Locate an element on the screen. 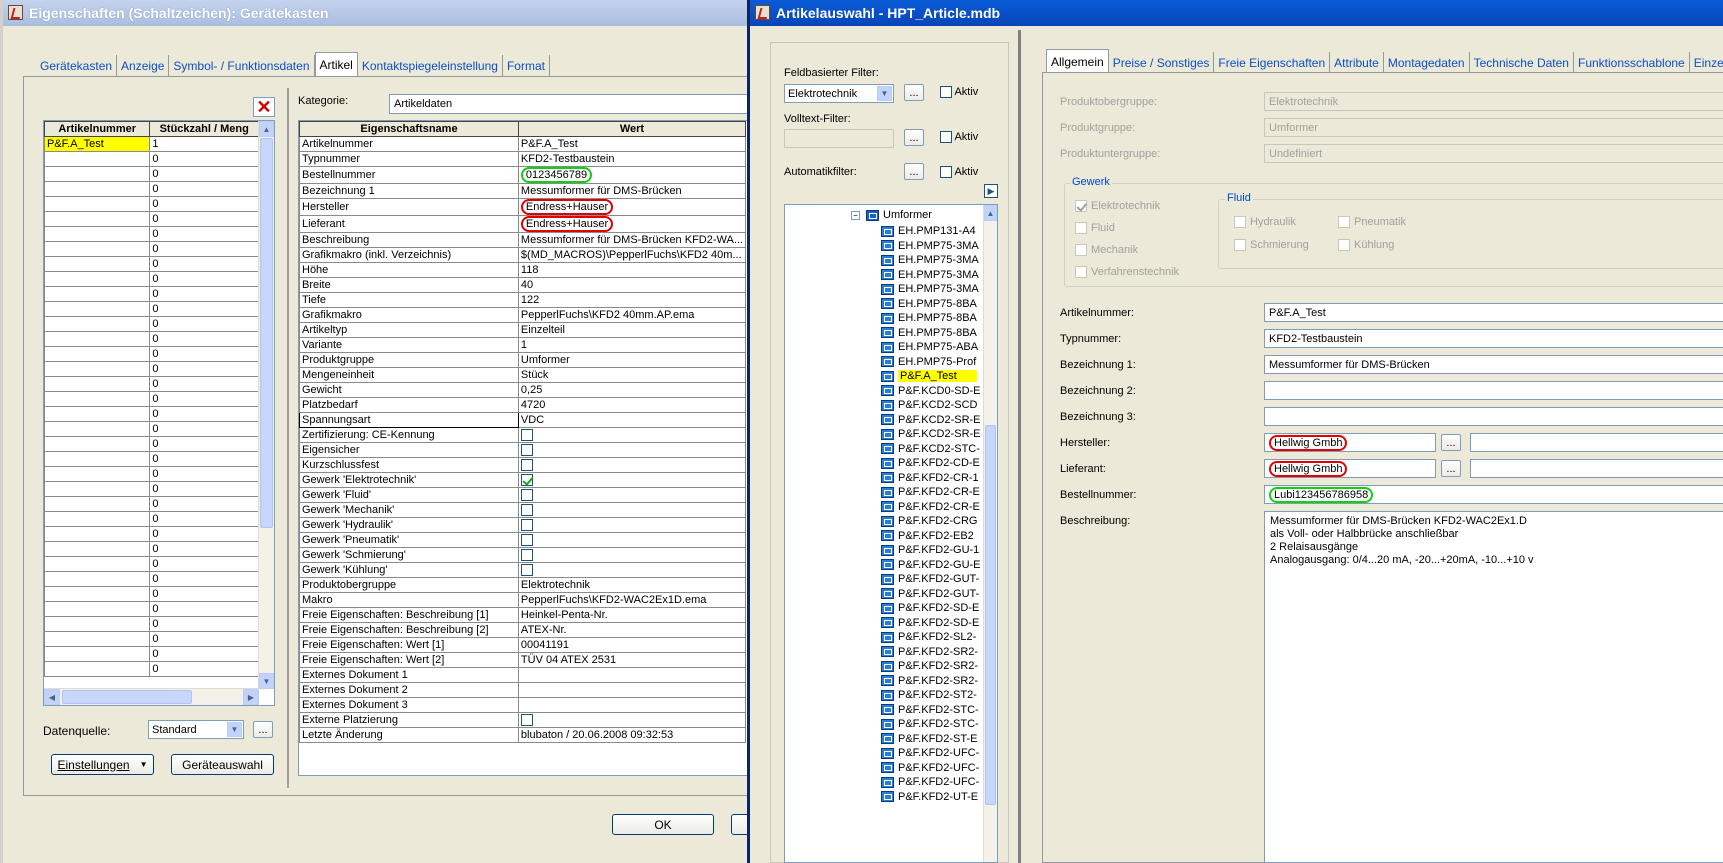  detail-tab-1: Preise / Sonstiges is located at coordinates (1162, 62).